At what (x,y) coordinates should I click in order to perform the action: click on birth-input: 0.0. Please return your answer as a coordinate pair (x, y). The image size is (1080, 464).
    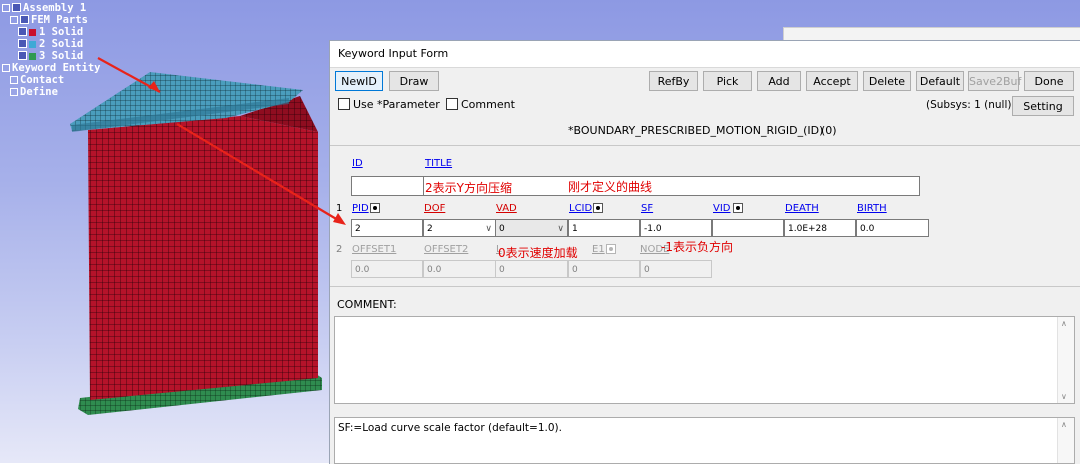
    Looking at the image, I should click on (892, 228).